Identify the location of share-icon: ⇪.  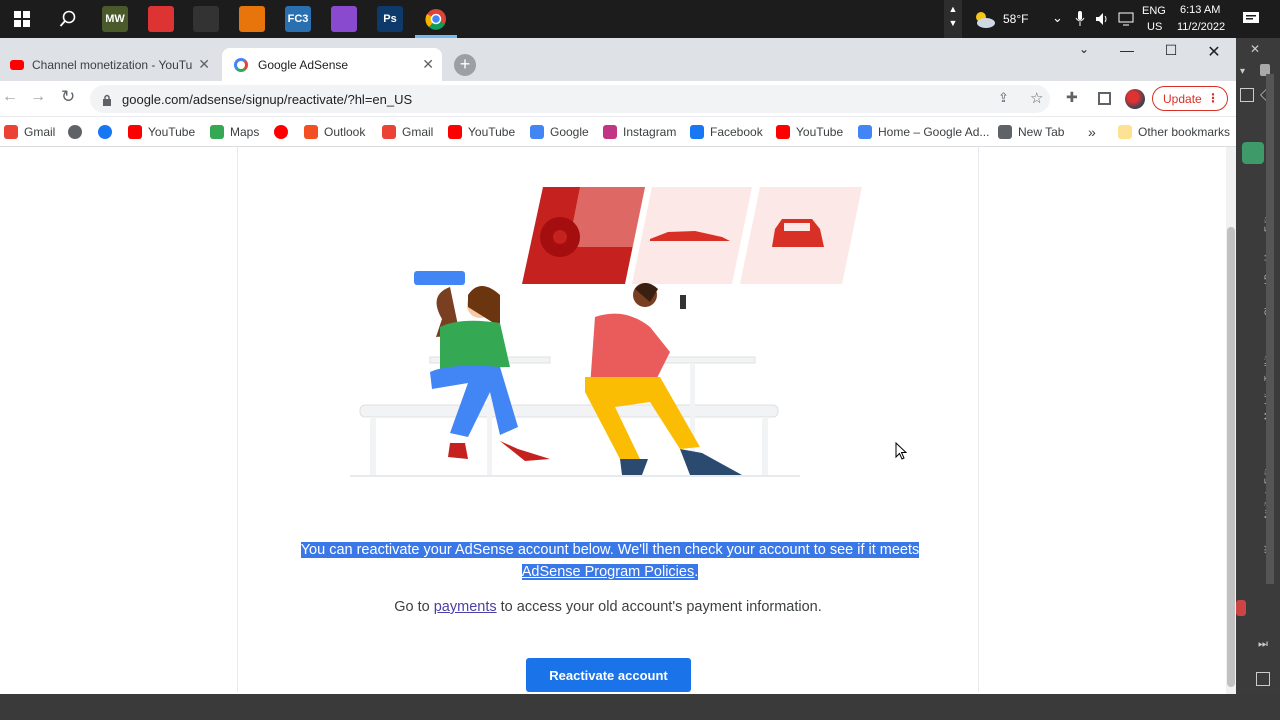
(1003, 98).